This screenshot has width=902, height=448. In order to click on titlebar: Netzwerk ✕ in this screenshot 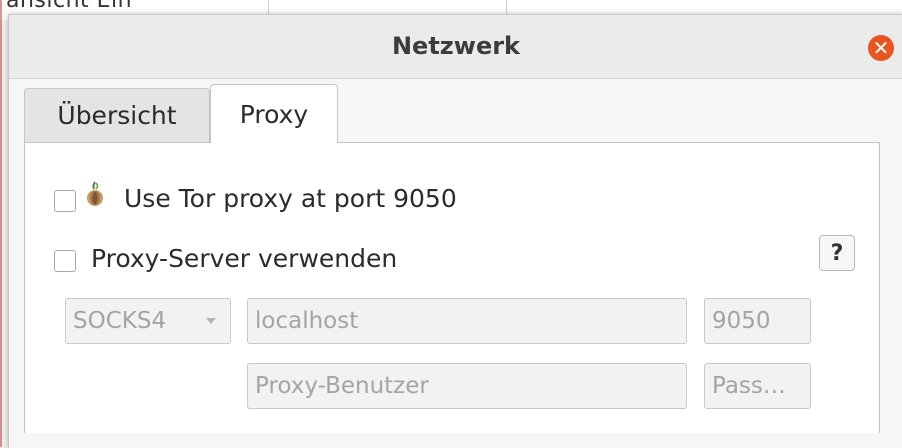, I will do `click(455, 47)`.